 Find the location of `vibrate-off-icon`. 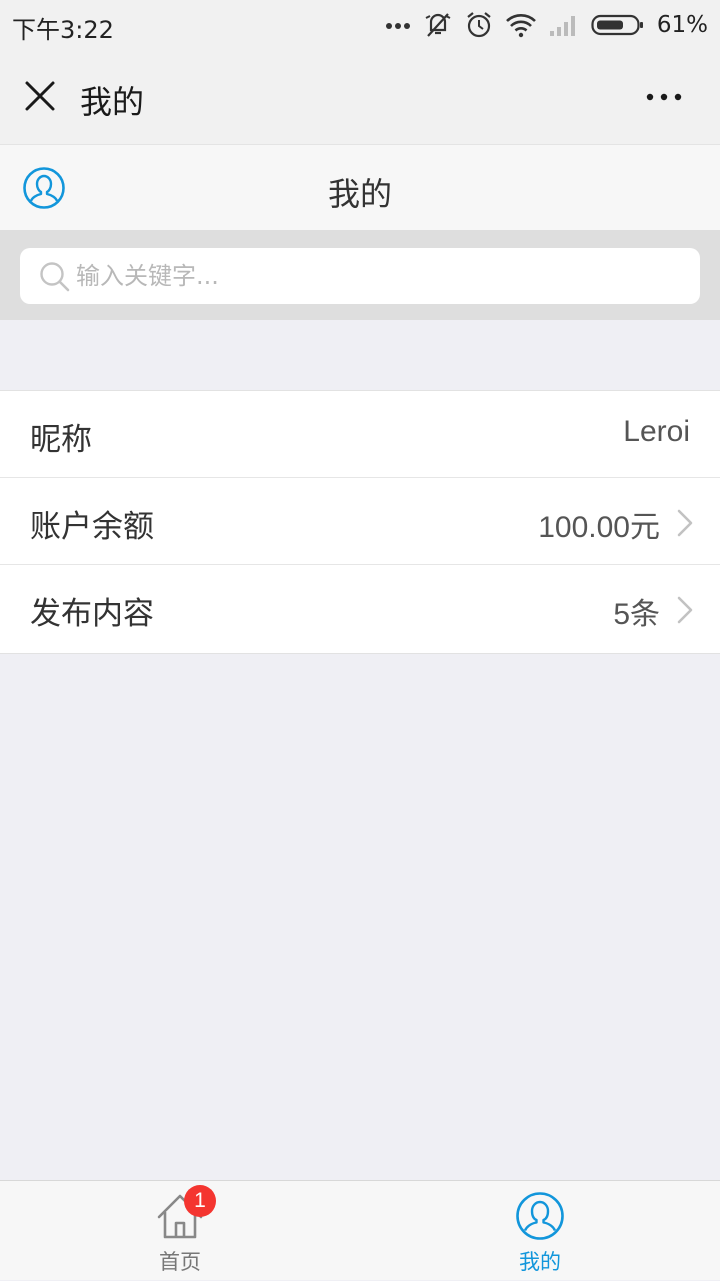

vibrate-off-icon is located at coordinates (438, 25).